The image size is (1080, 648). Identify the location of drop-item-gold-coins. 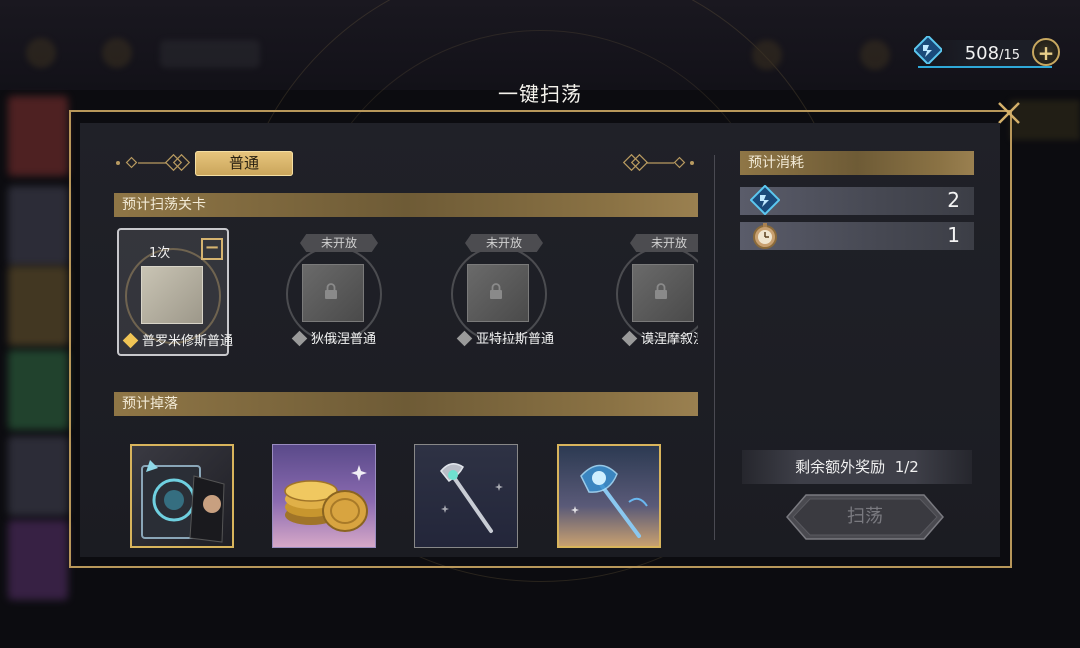
(324, 496).